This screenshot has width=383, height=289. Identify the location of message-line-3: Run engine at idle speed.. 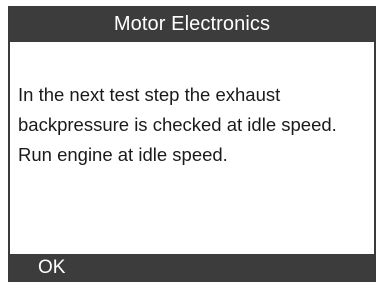
(123, 154).